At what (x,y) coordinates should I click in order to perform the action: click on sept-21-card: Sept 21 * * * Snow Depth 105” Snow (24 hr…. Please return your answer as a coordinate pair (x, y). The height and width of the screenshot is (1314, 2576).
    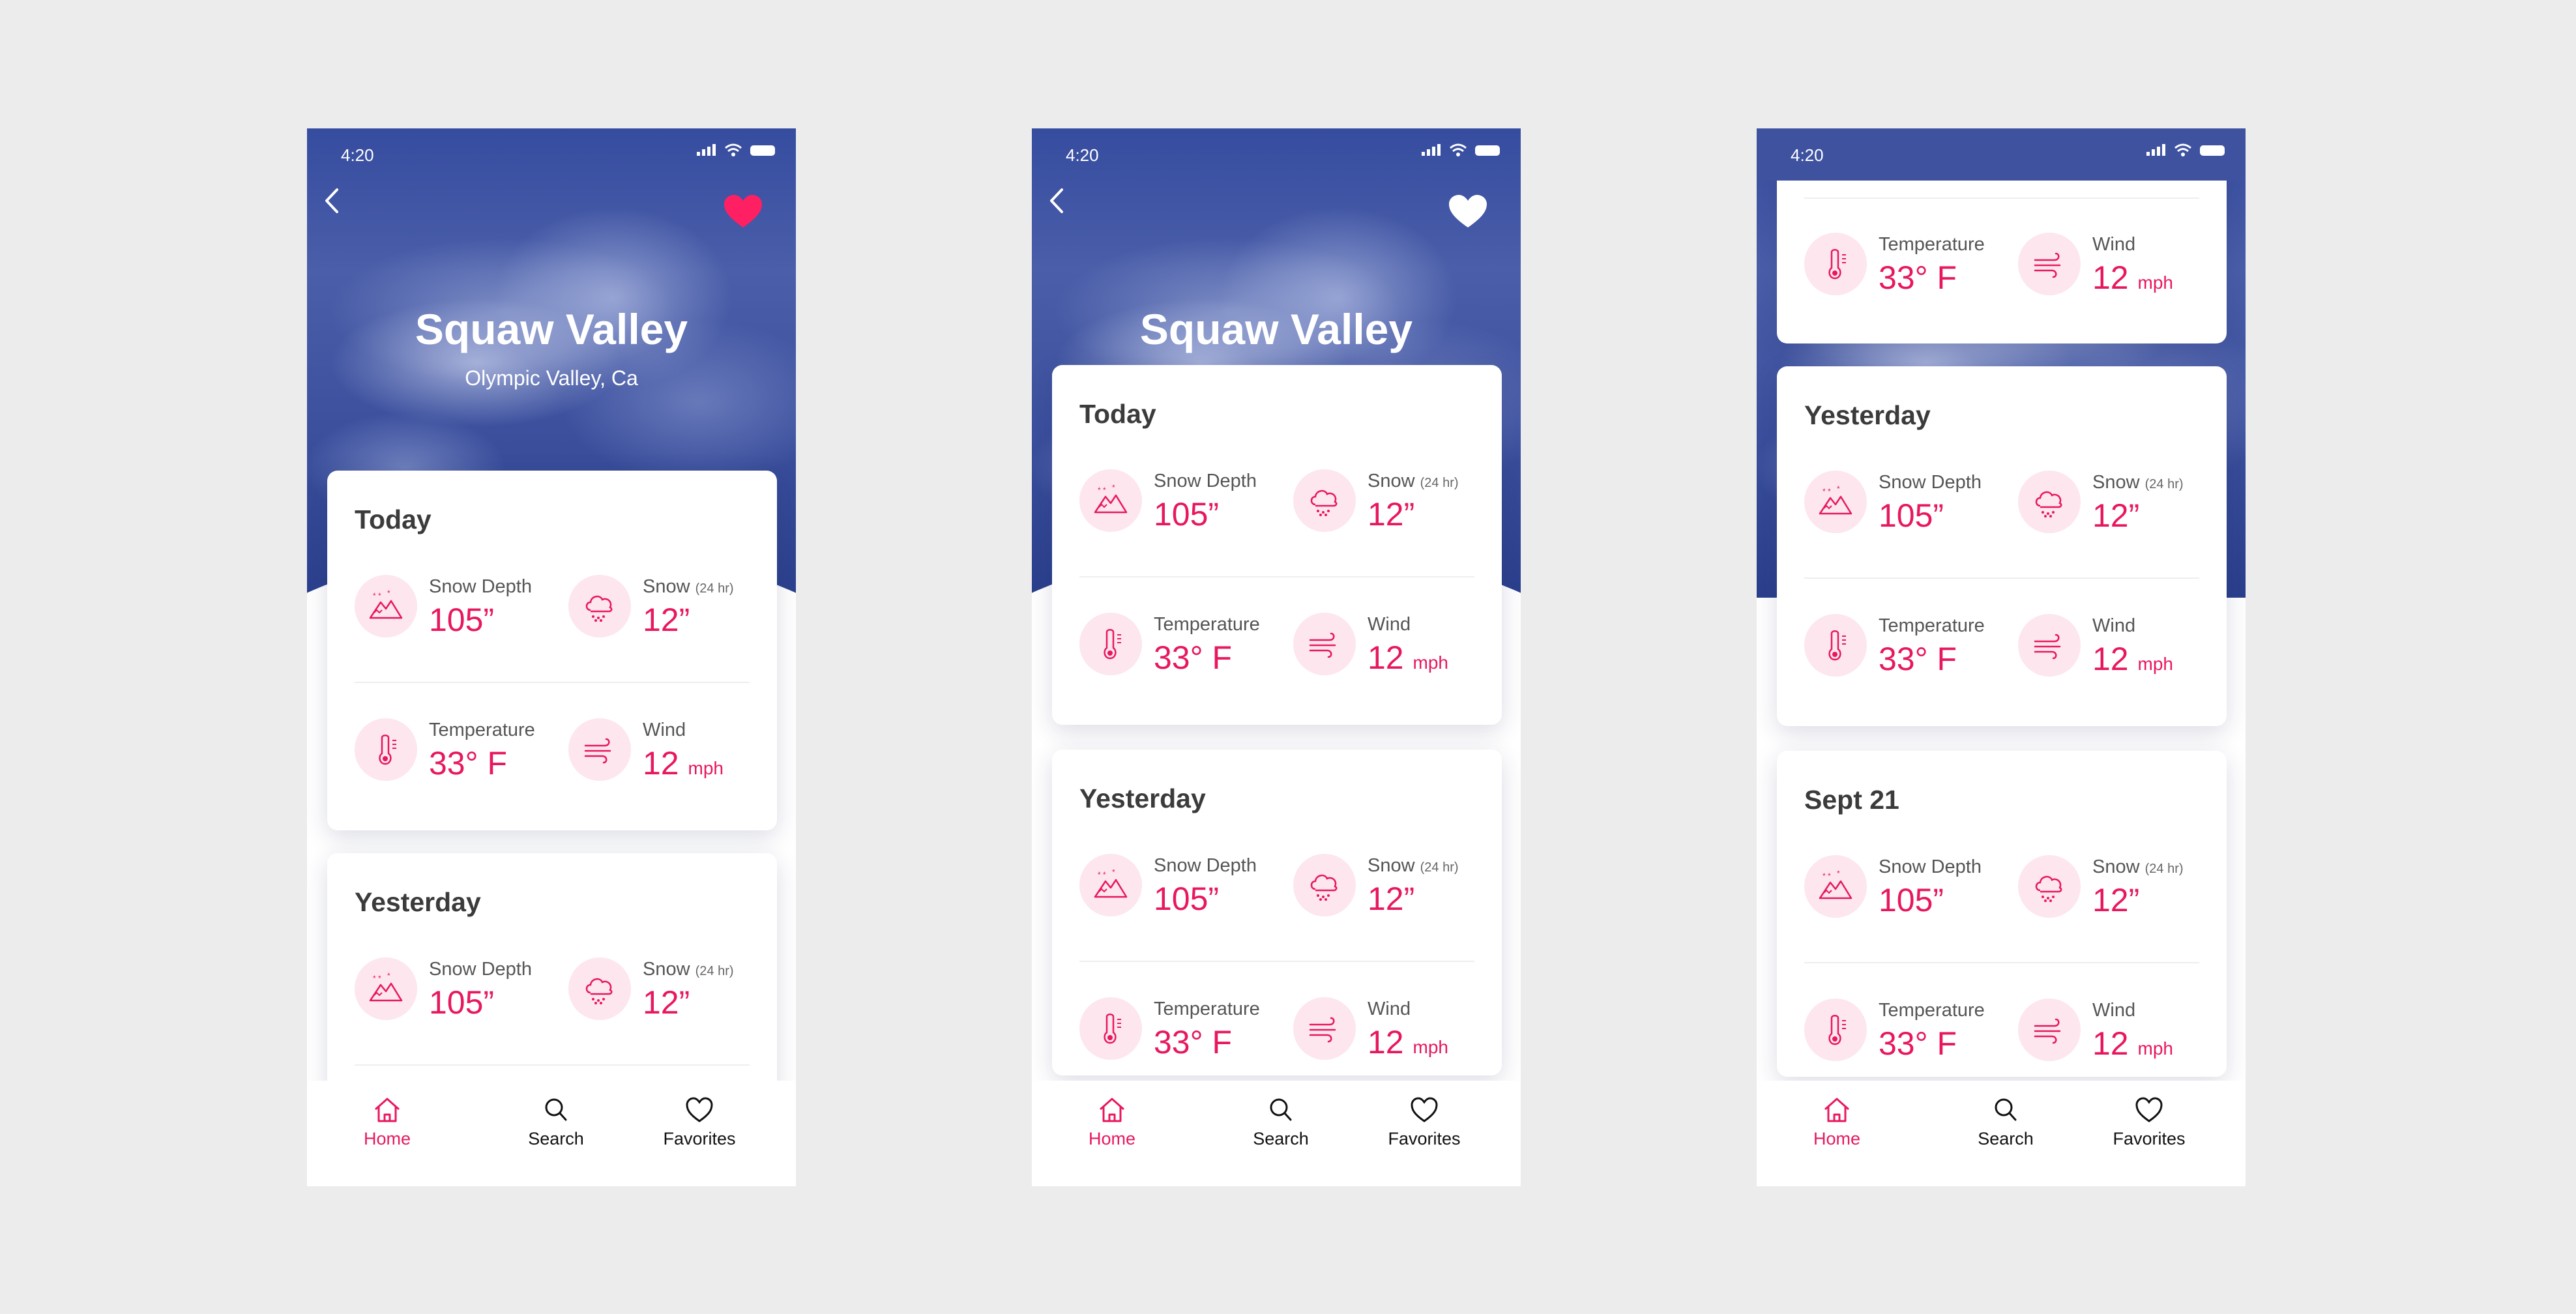
    Looking at the image, I should click on (2002, 914).